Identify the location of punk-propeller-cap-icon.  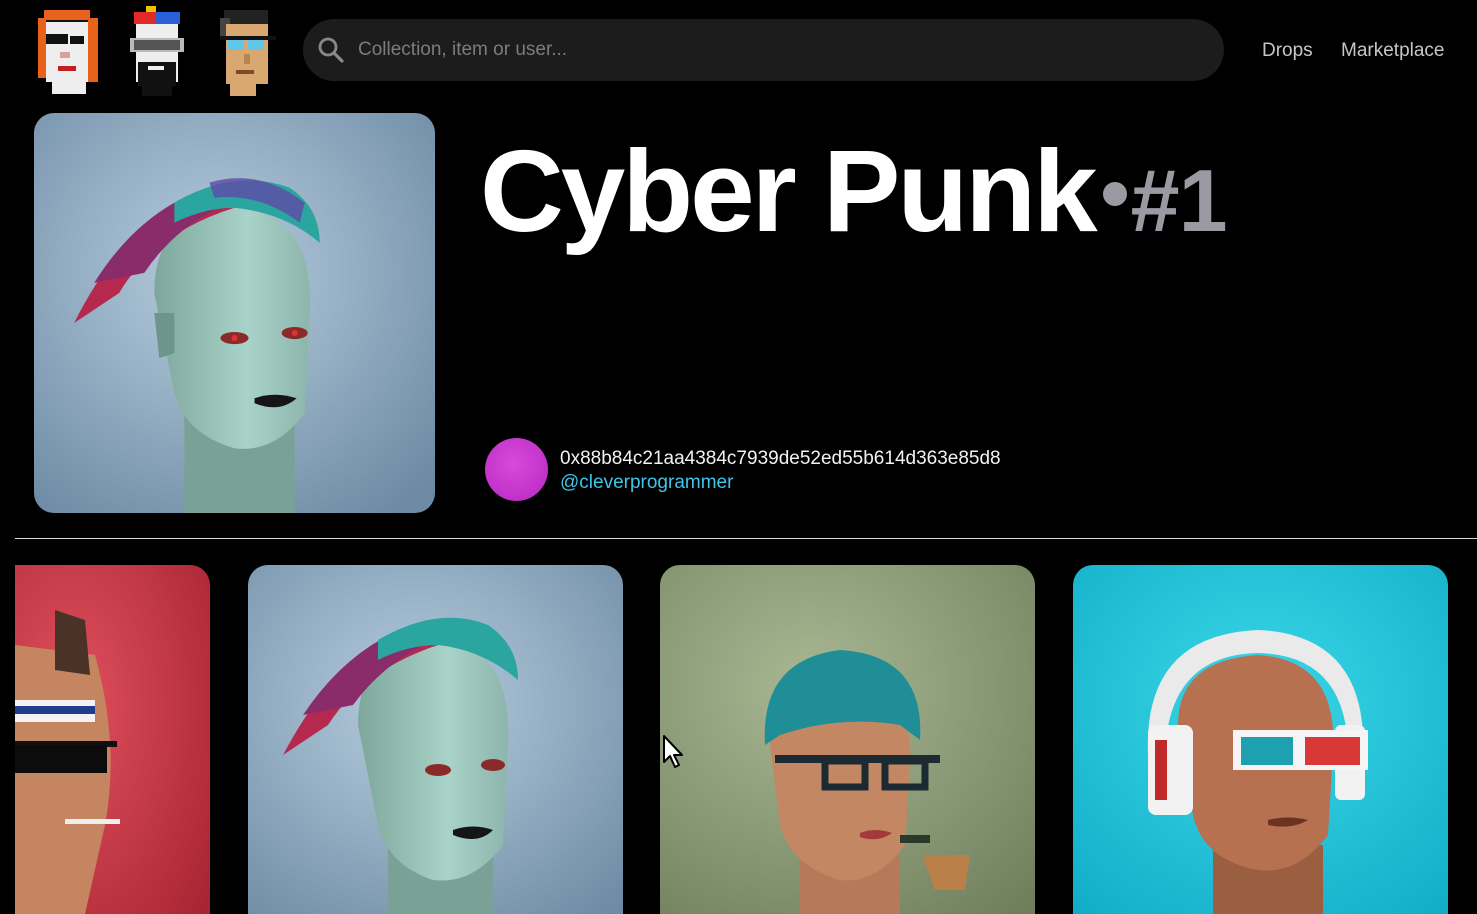
(157, 51).